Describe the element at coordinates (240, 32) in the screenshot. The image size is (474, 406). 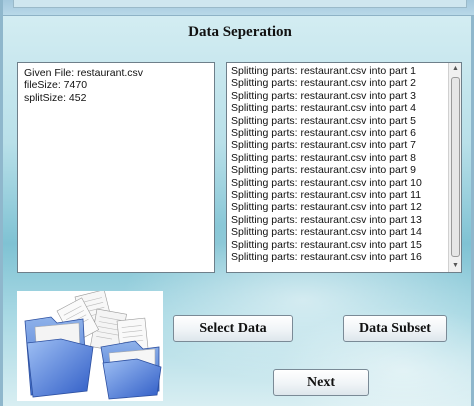
I see `page-title: Data Seperation` at that location.